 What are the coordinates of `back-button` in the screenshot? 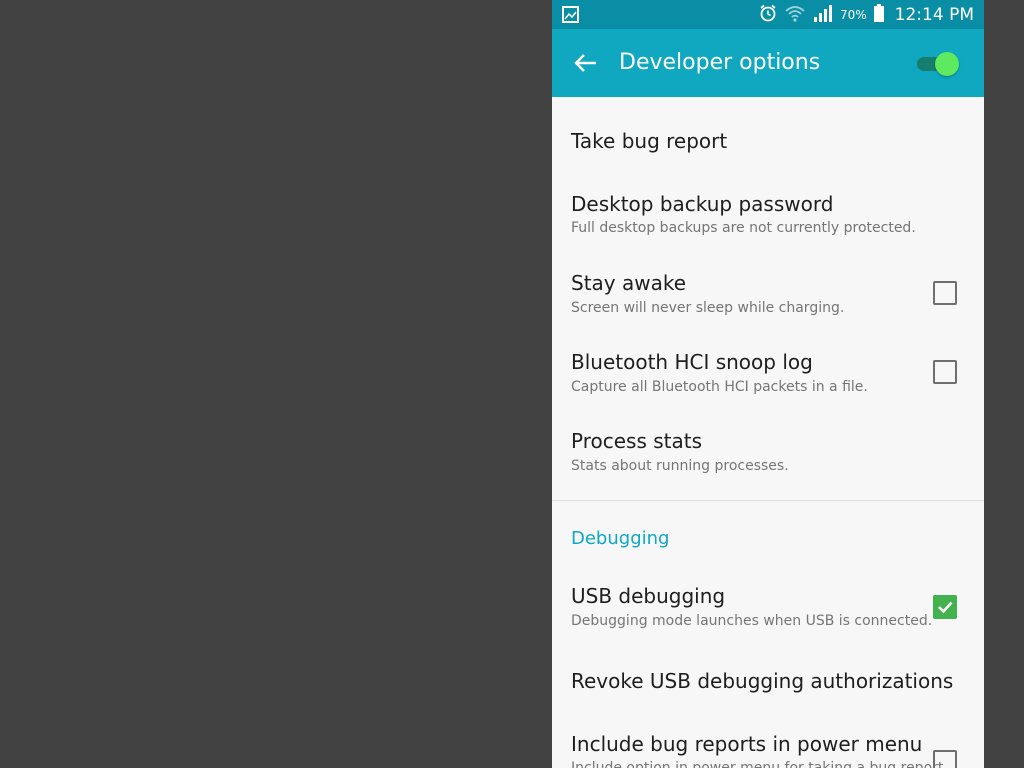 It's located at (586, 63).